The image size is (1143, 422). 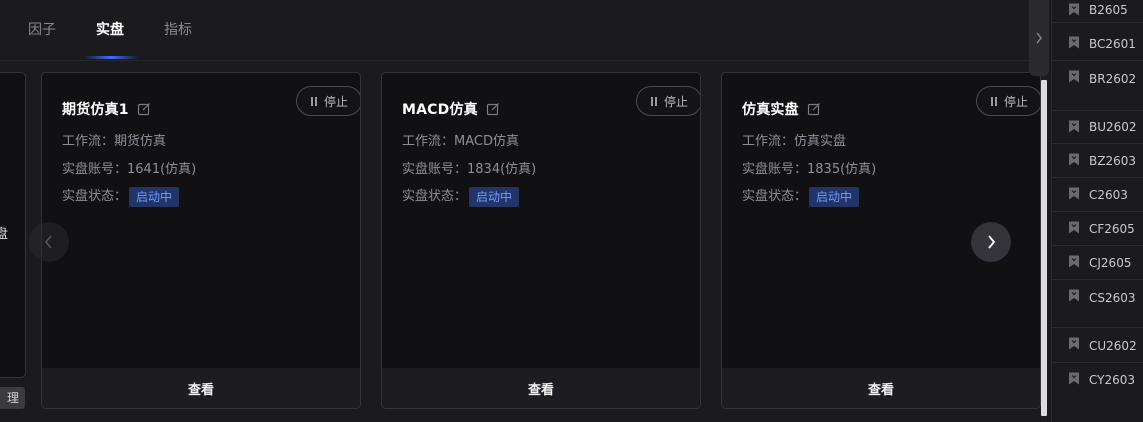 I want to click on workflow-value: 期货仿真, so click(x=140, y=141).